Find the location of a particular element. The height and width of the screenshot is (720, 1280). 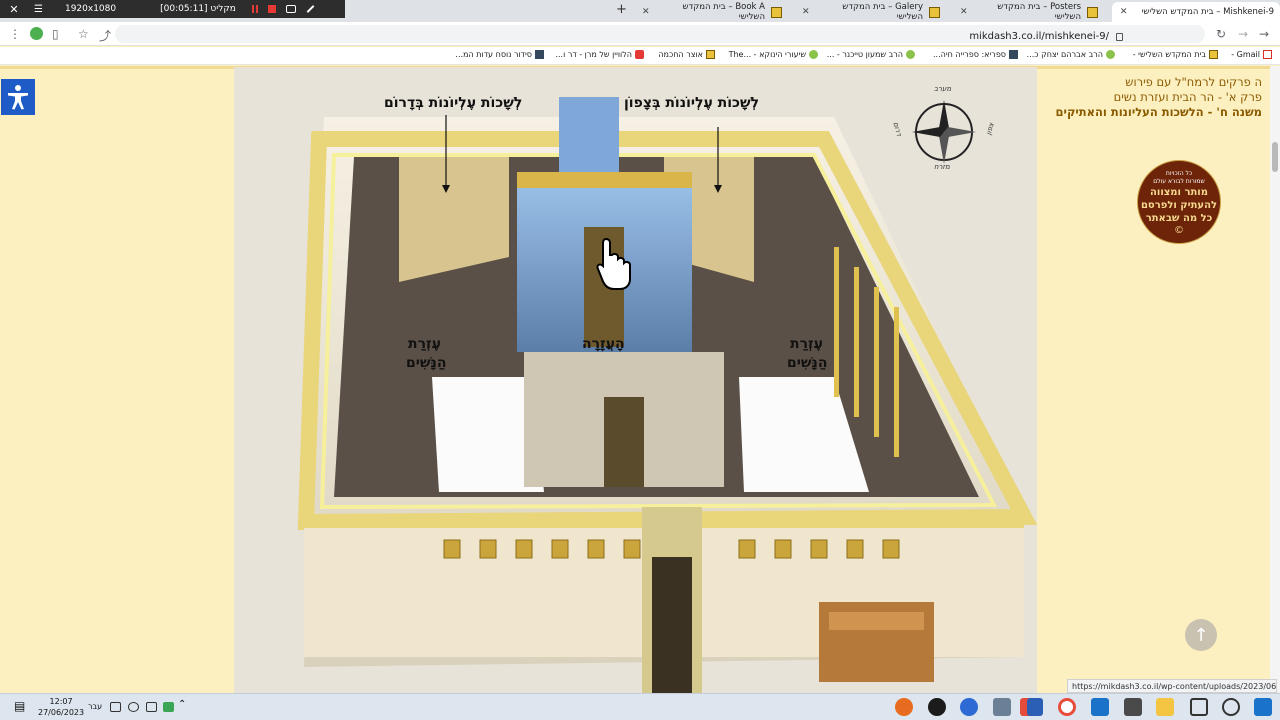

task-view-icon is located at coordinates (1199, 707).